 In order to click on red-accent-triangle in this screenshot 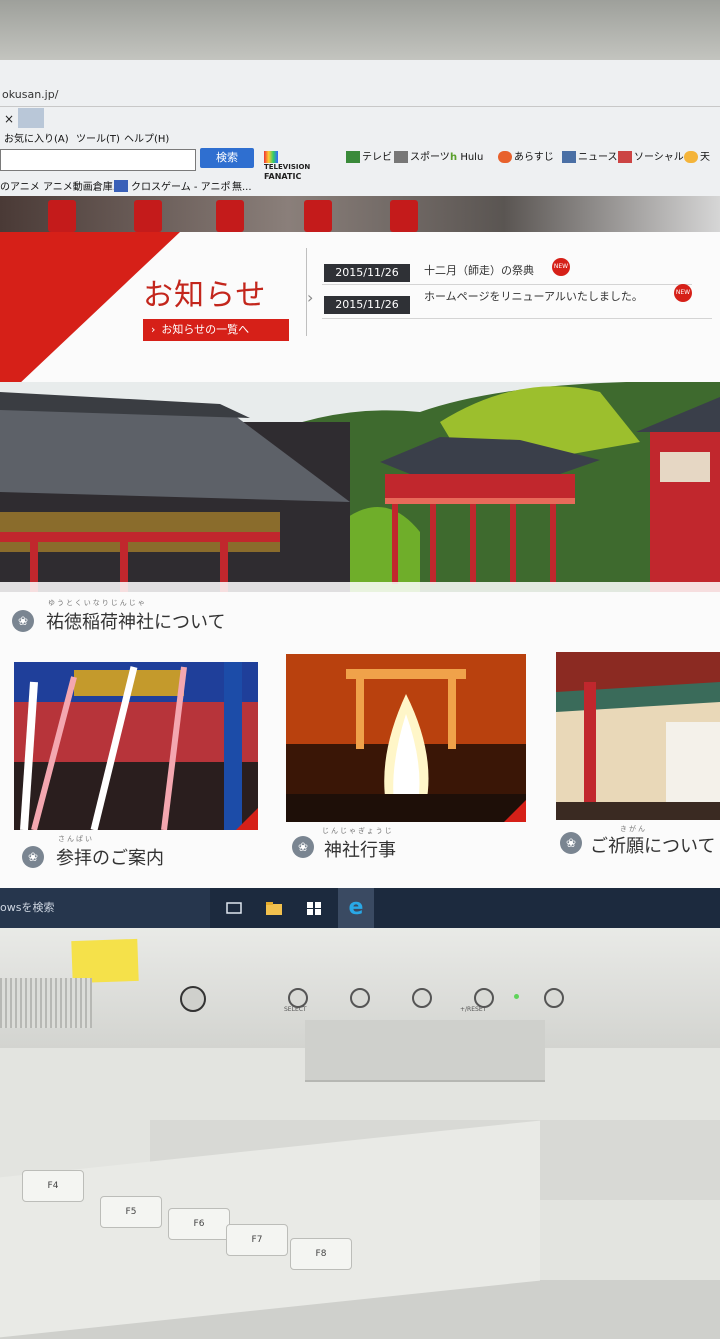, I will do `click(90, 317)`.